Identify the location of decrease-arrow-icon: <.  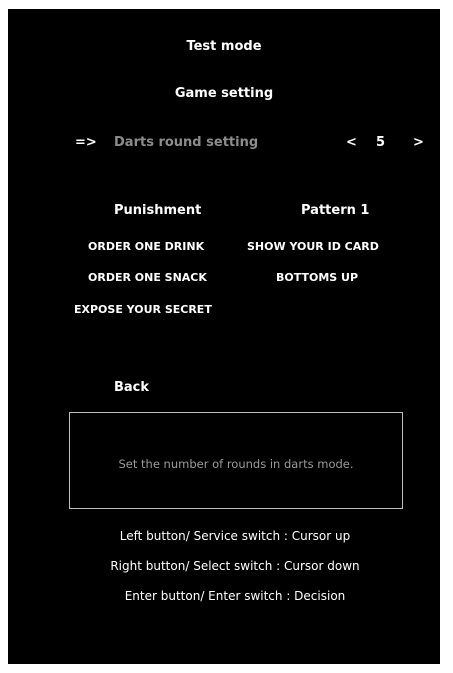
(351, 142).